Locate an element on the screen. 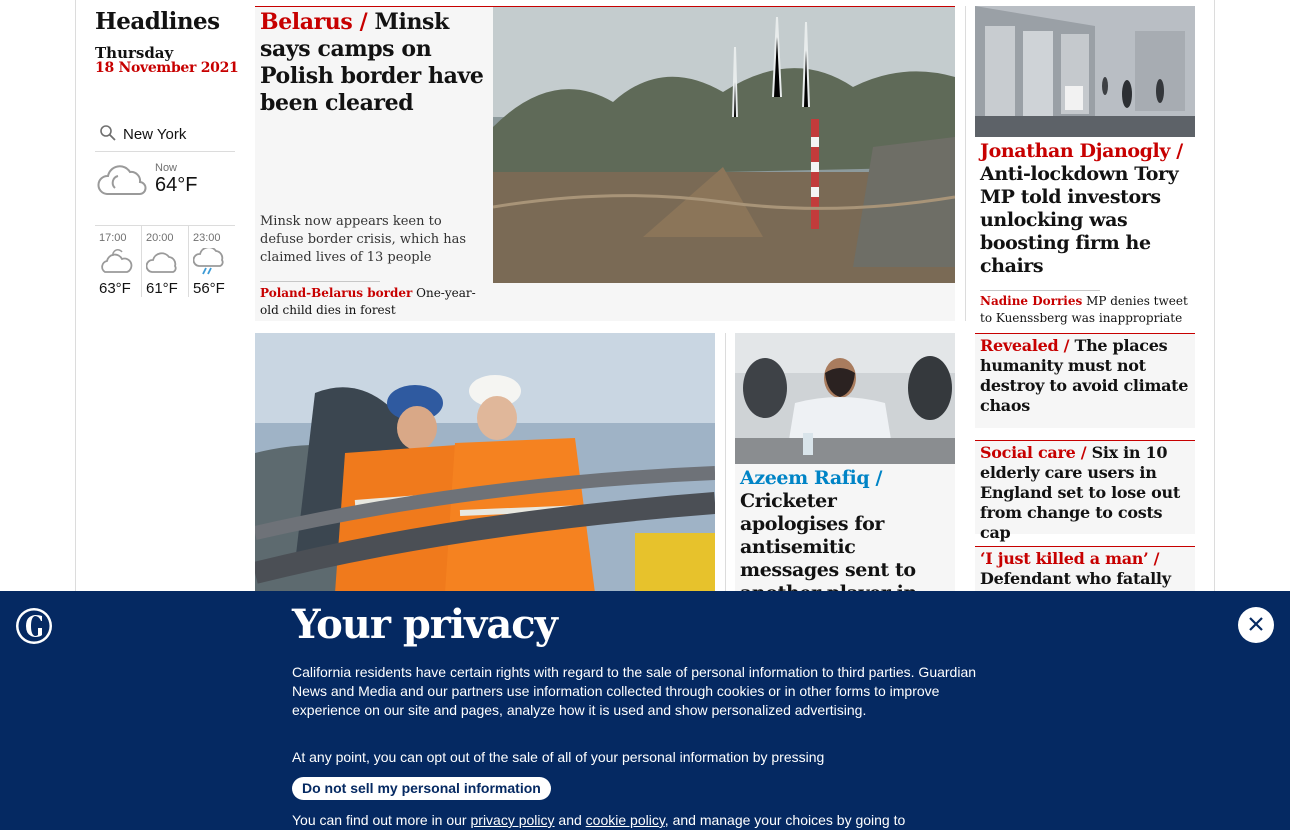 The height and width of the screenshot is (830, 1290). weather-forecast: 17:00 63°F 20:00 61°F 23:00 56°F is located at coordinates (165, 261).